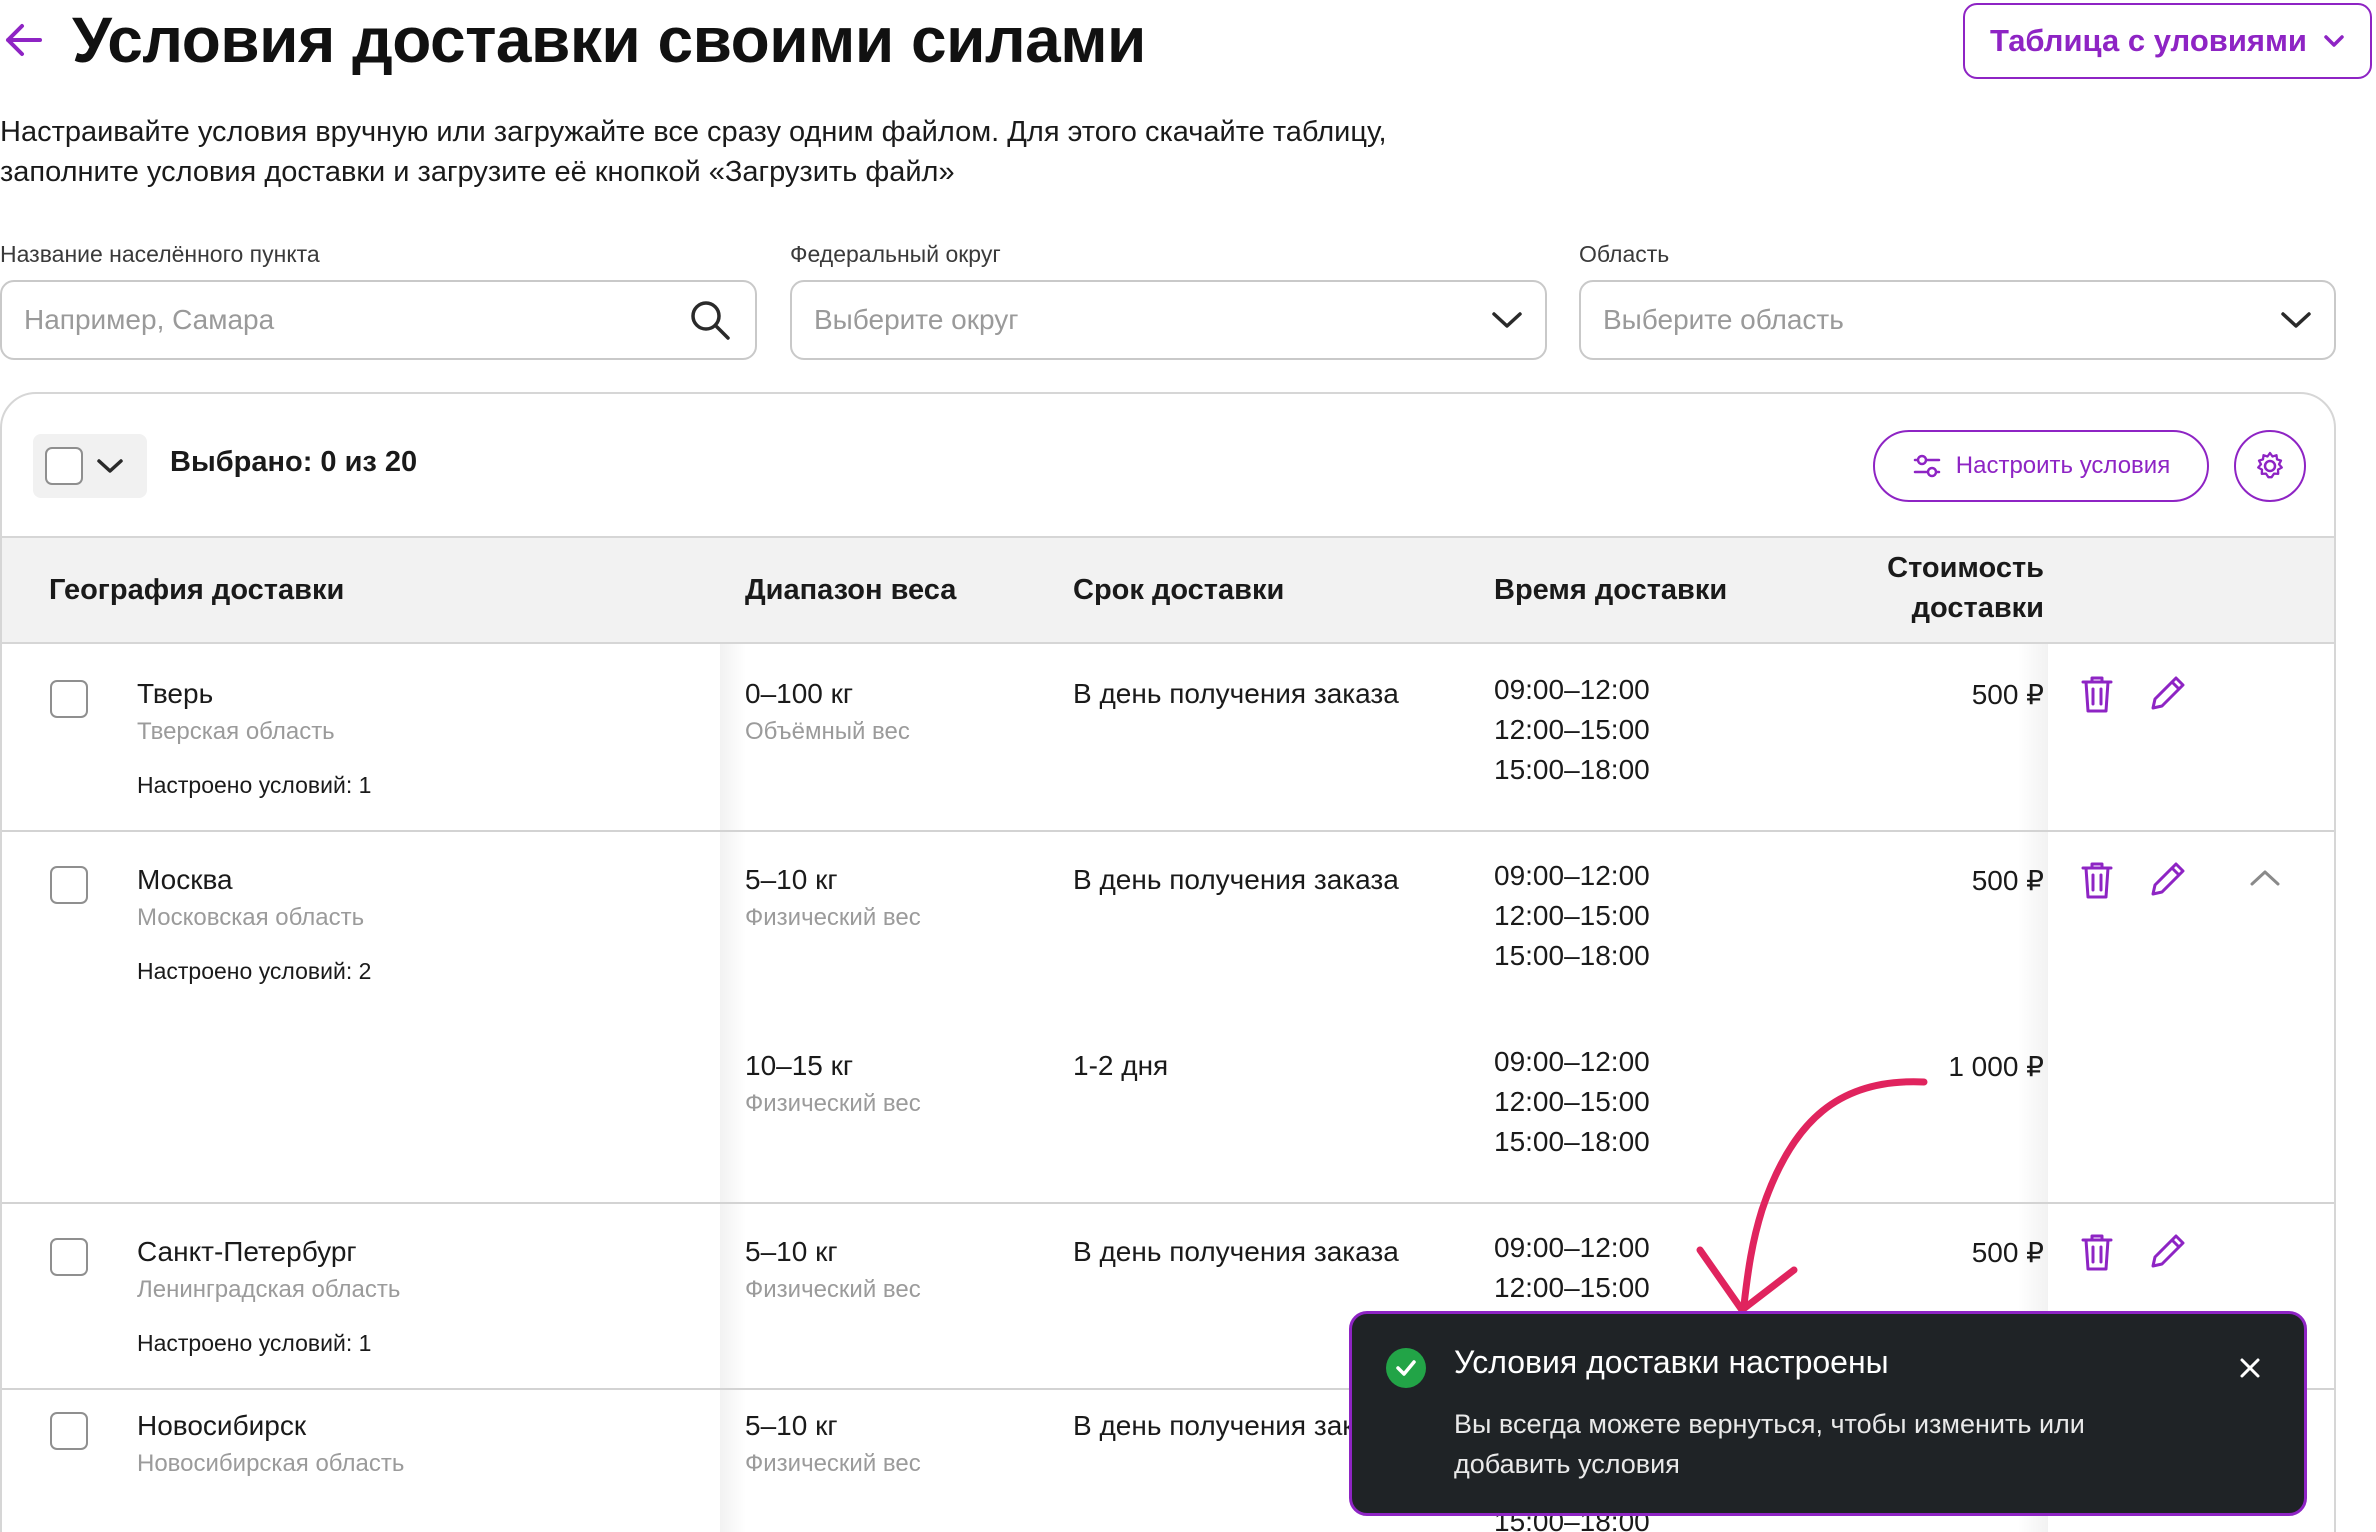 The image size is (2376, 1532). I want to click on column-header-term: Срок доставки, so click(1179, 590).